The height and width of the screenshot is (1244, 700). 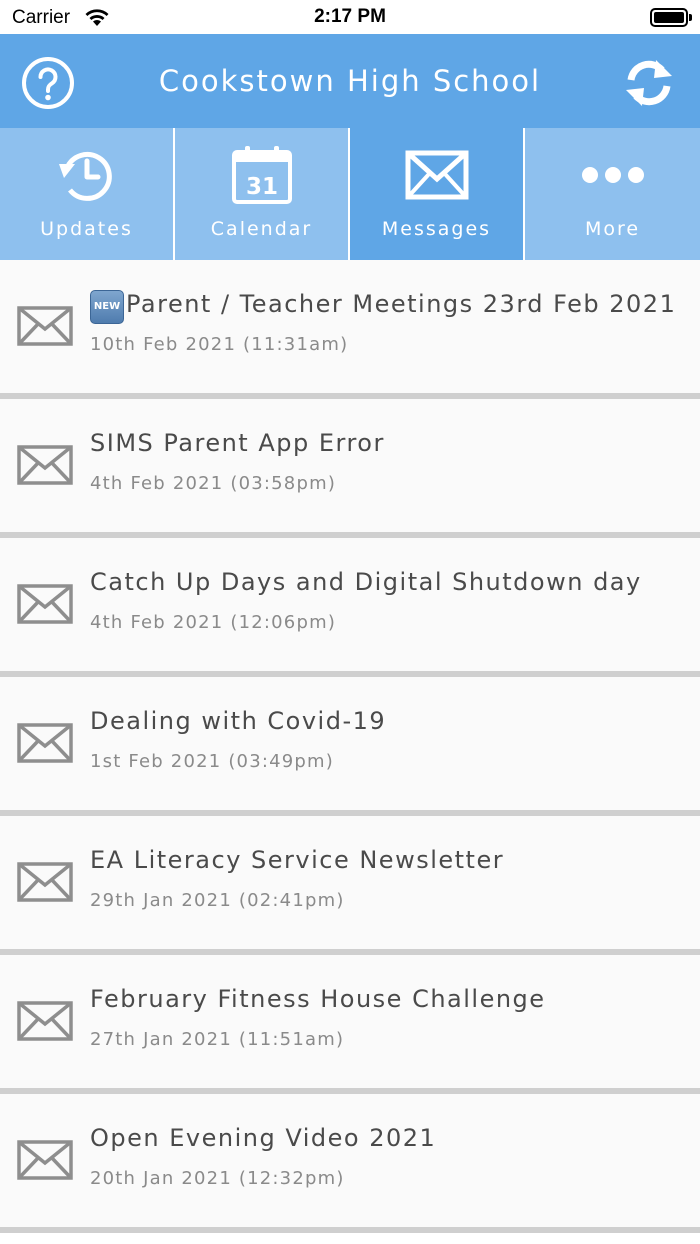 What do you see at coordinates (318, 999) in the screenshot?
I see `message-title: February Fitness House Challenge` at bounding box center [318, 999].